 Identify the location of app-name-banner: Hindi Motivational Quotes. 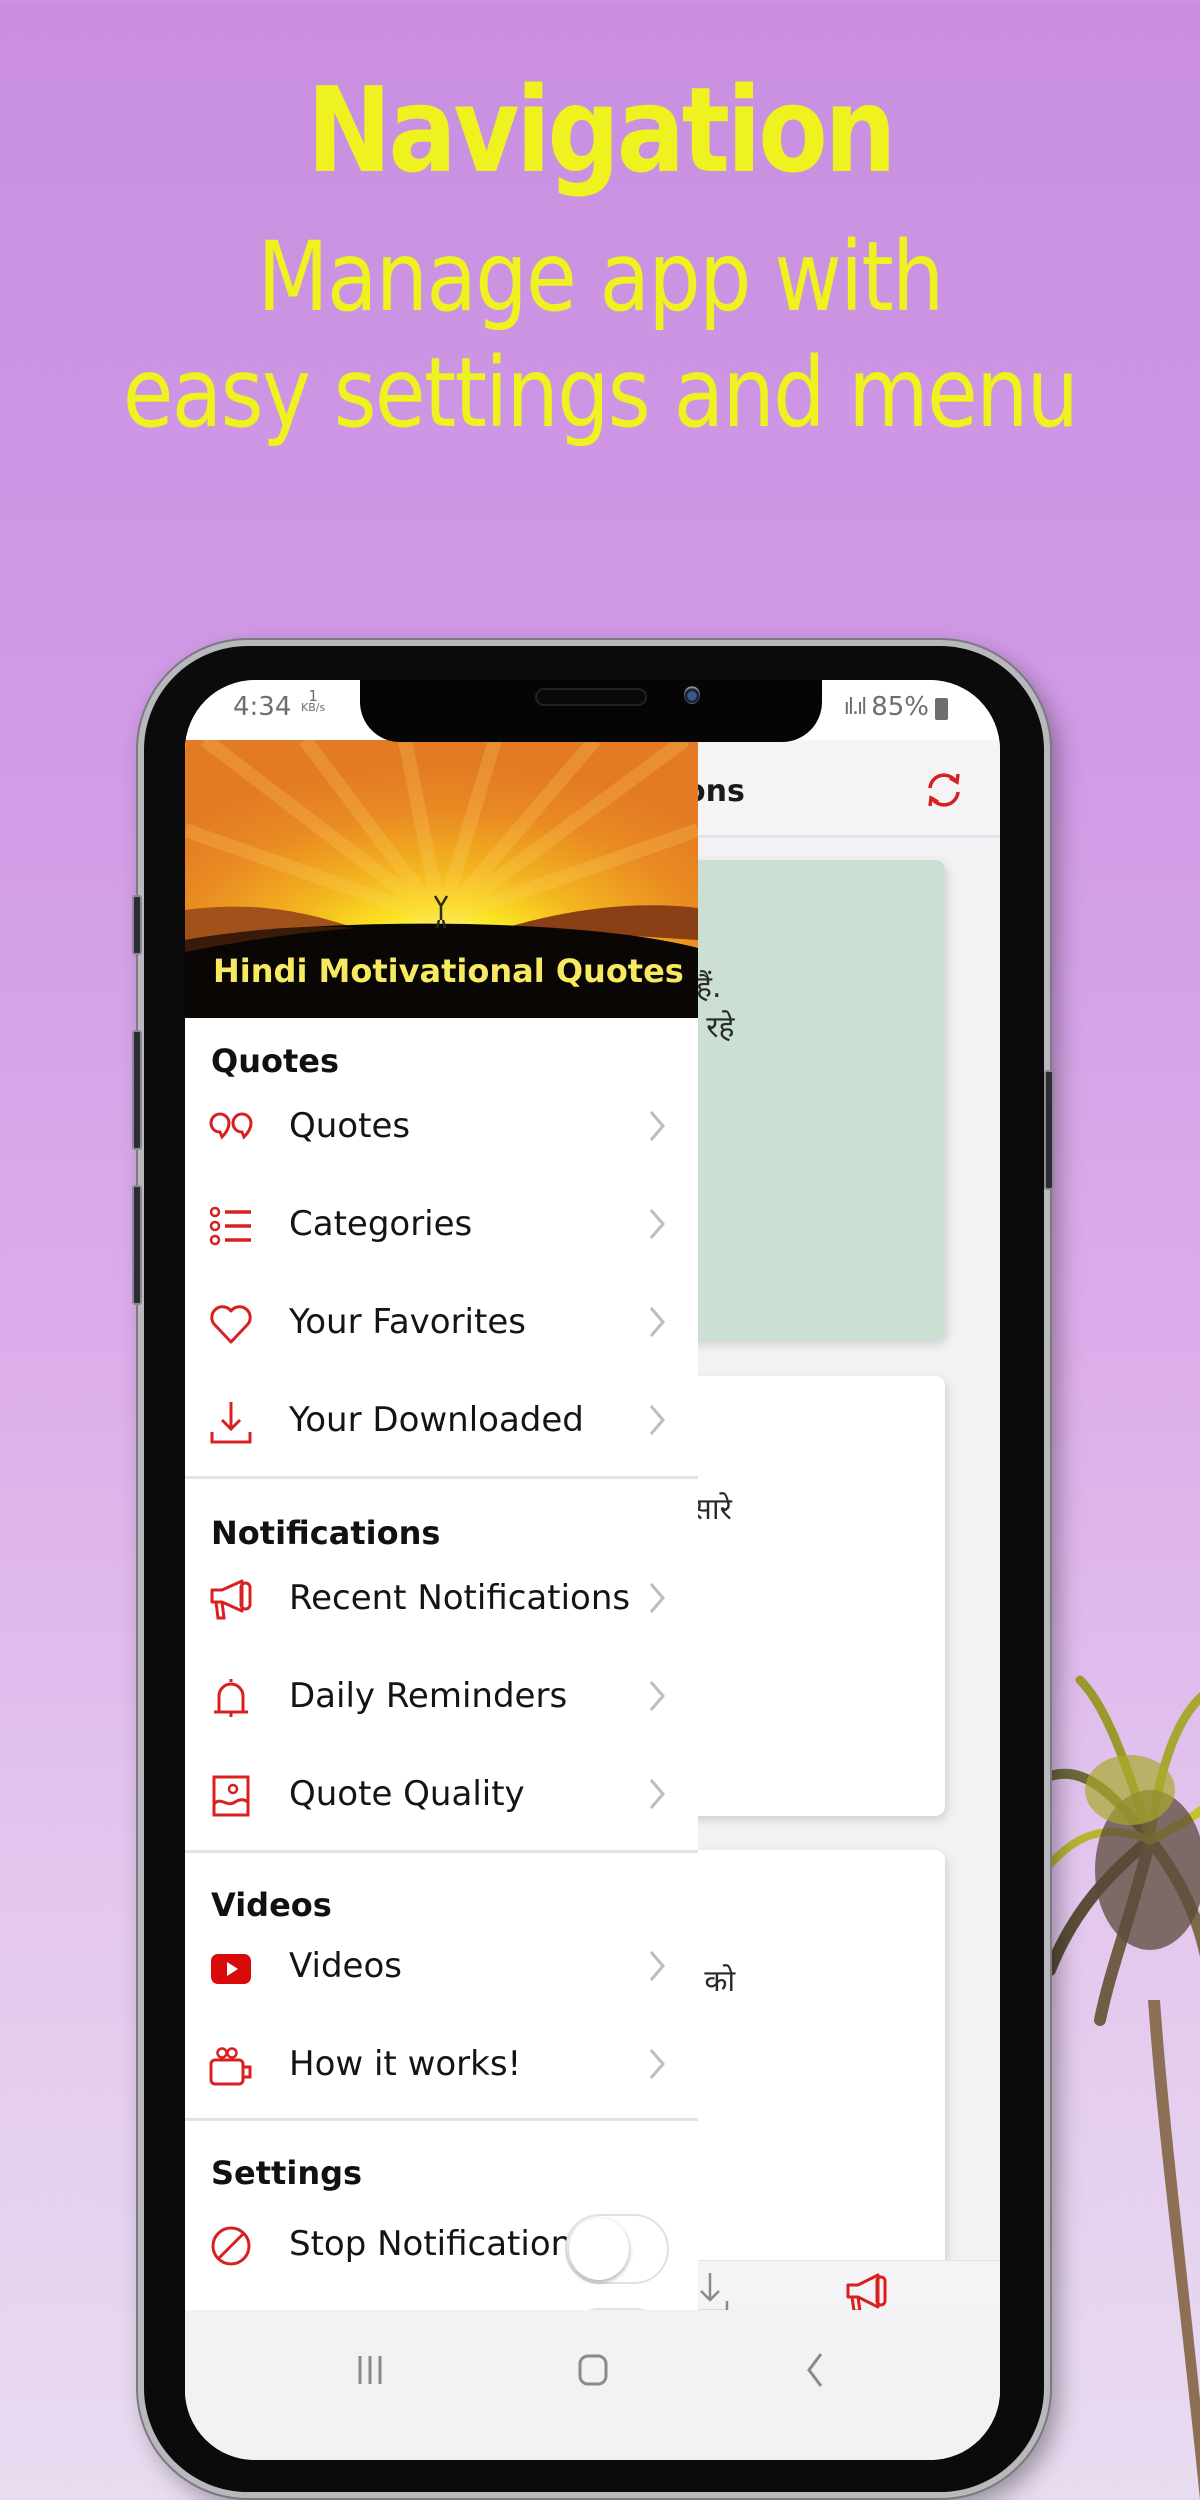
(448, 971).